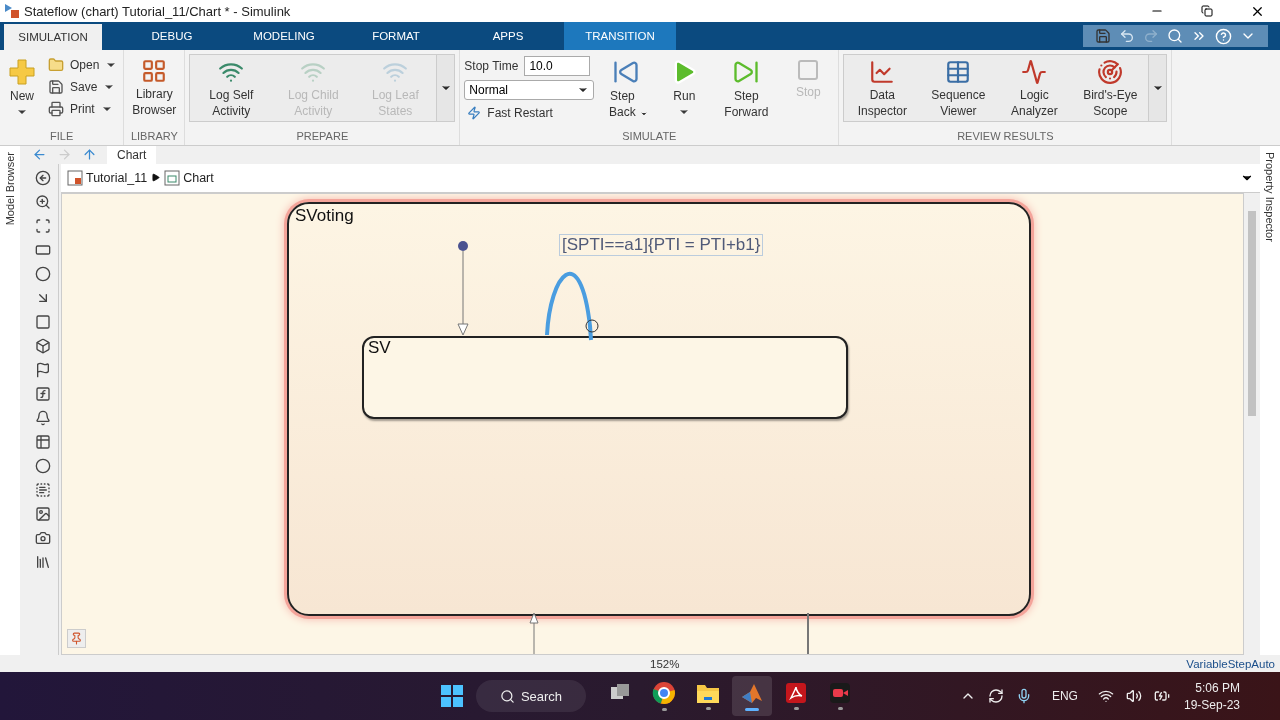 Image resolution: width=1280 pixels, height=720 pixels. I want to click on history-icon, so click(43, 465).